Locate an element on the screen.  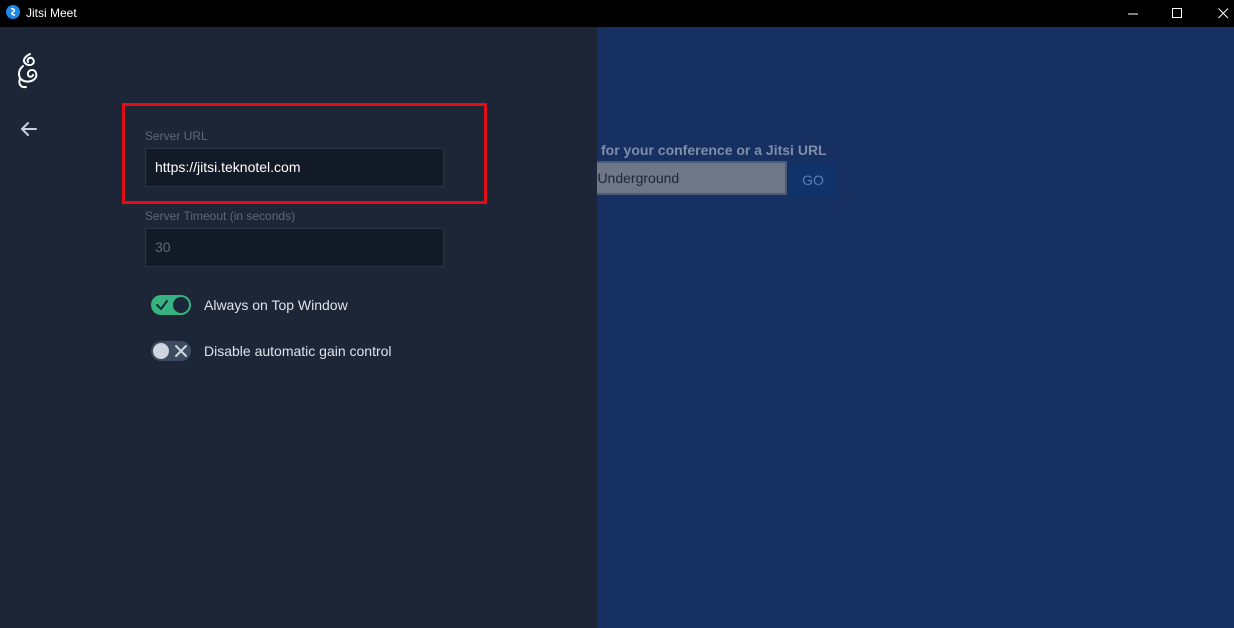
back-arrow-icon is located at coordinates (29, 129).